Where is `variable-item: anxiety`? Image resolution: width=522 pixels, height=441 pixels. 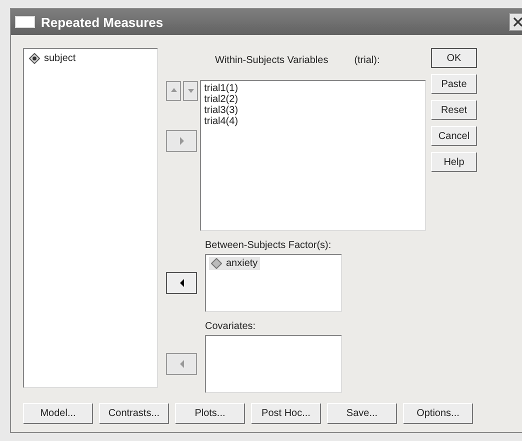
variable-item: anxiety is located at coordinates (234, 263).